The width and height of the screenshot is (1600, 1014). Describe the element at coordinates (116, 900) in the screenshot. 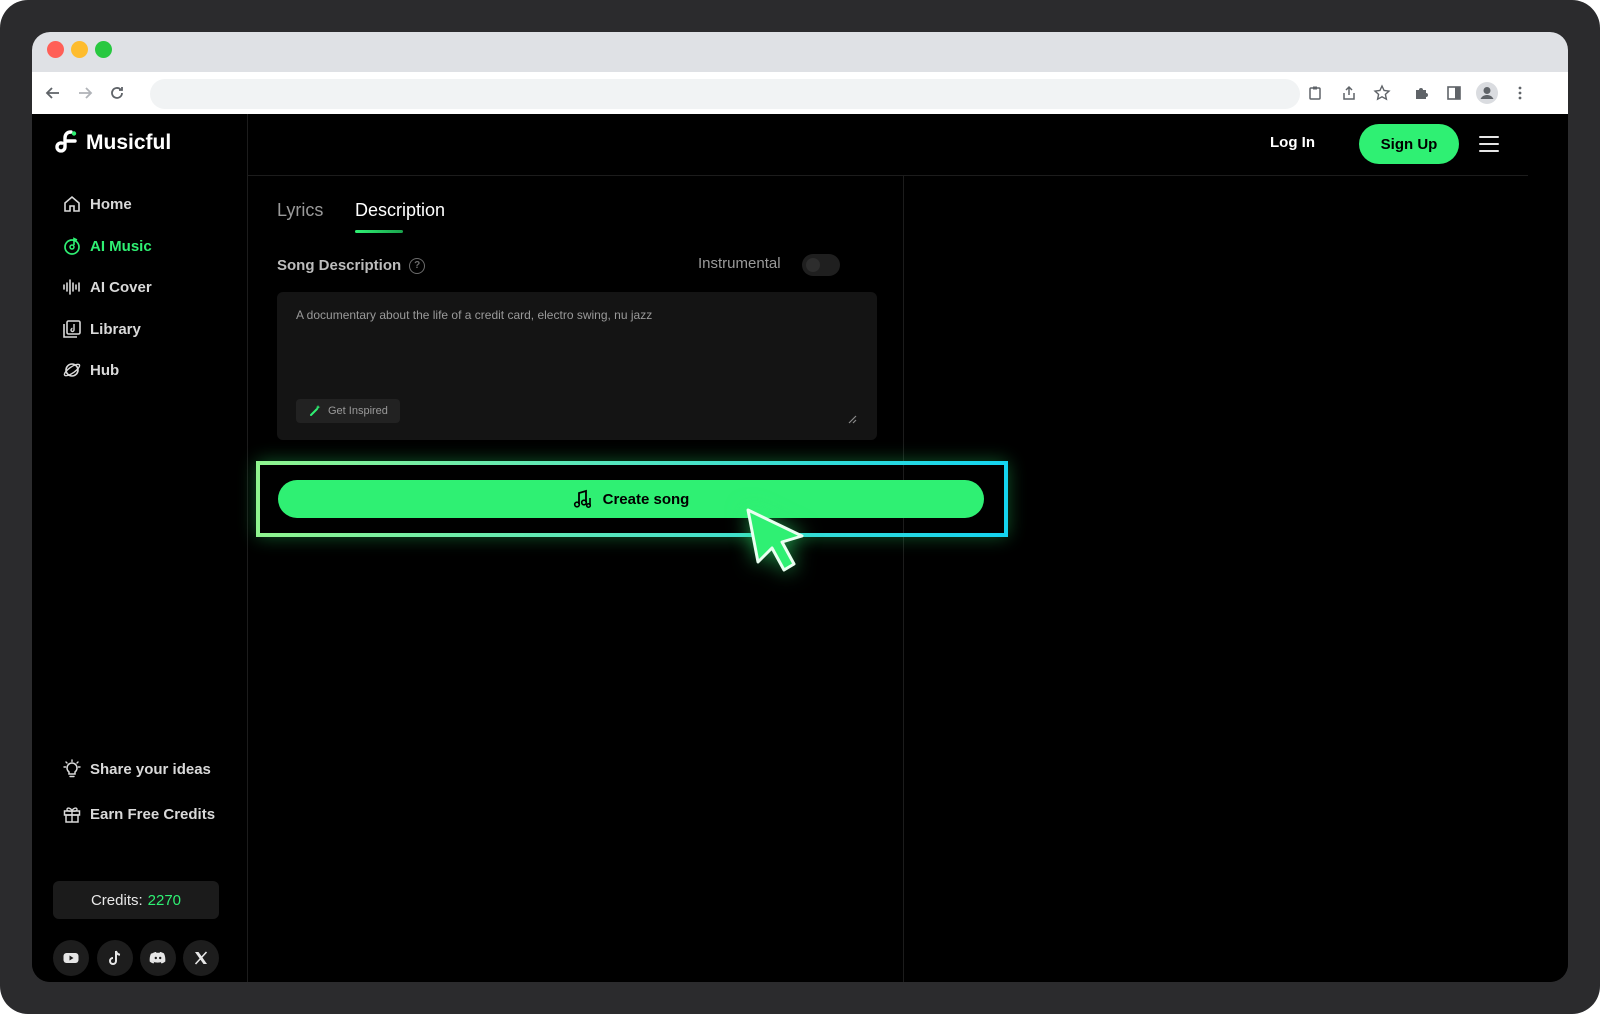

I see `credits-label: Credits:` at that location.